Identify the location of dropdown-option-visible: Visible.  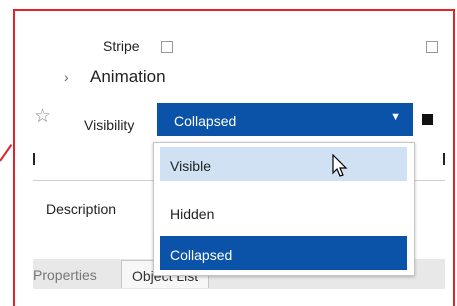
(283, 164).